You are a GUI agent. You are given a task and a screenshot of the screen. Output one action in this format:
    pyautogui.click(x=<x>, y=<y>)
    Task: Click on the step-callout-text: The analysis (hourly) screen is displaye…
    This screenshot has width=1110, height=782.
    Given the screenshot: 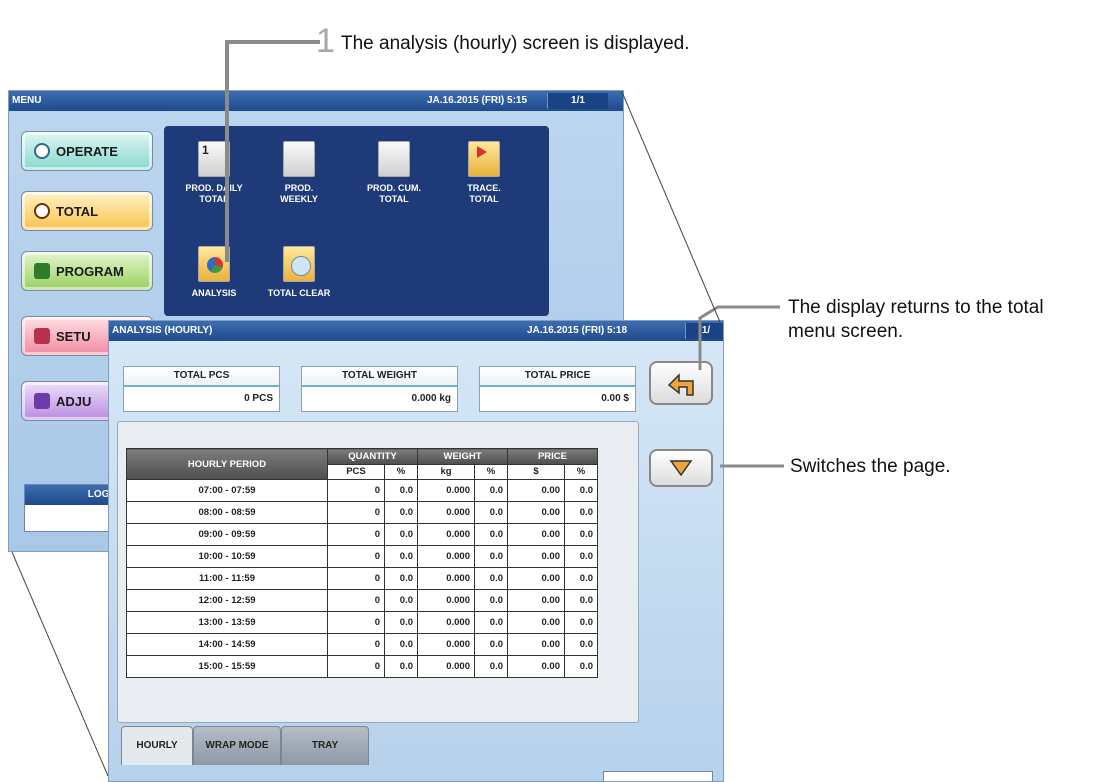 What is the action you would take?
    pyautogui.click(x=515, y=43)
    